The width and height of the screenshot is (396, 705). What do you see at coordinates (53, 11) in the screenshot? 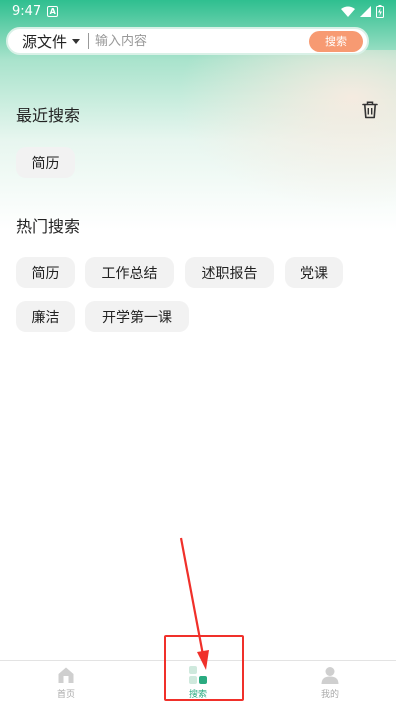
I see `notification-icon: A` at bounding box center [53, 11].